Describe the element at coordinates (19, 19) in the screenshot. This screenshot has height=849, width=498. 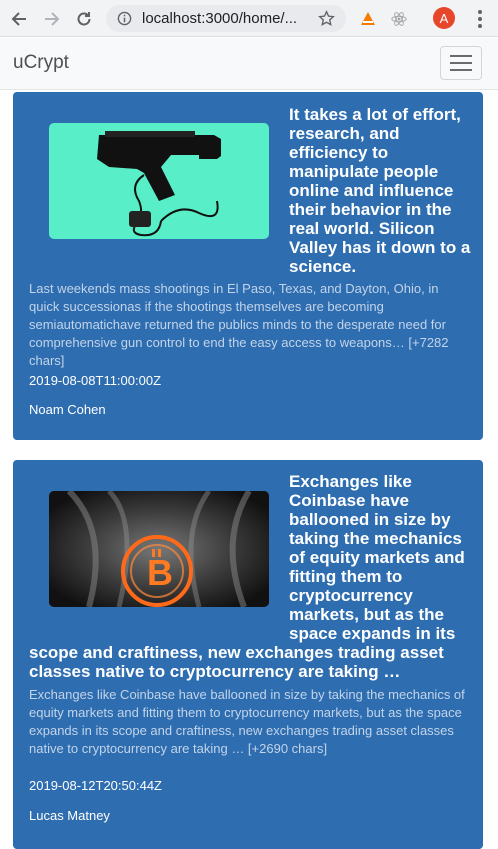
I see `back-arrow-icon` at that location.